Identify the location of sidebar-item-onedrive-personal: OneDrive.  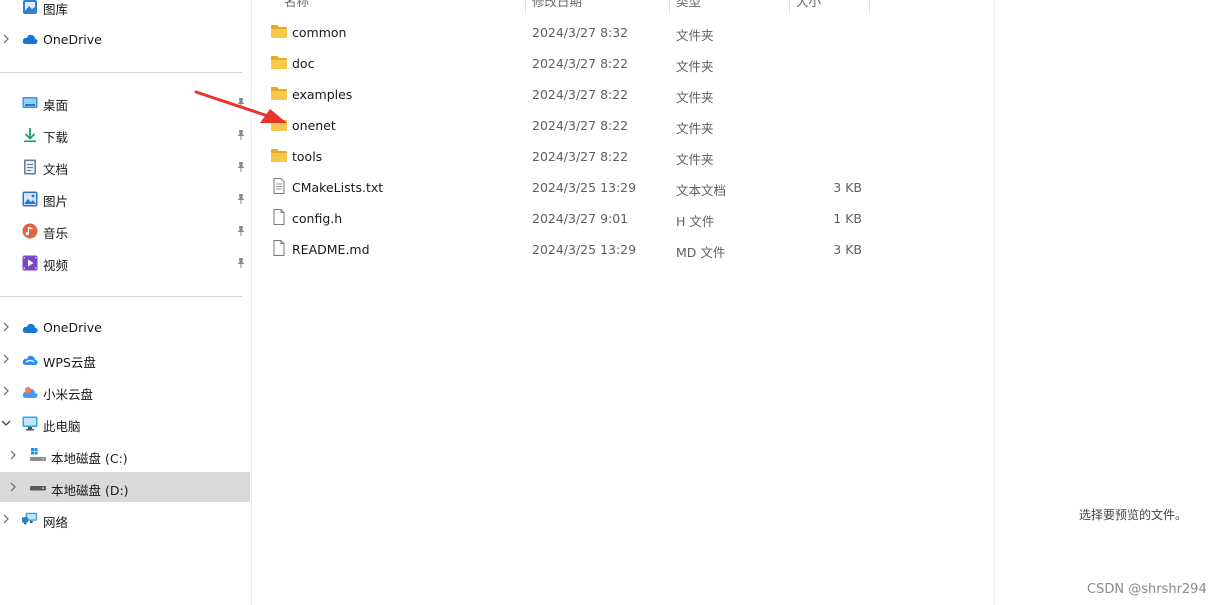
(125, 39).